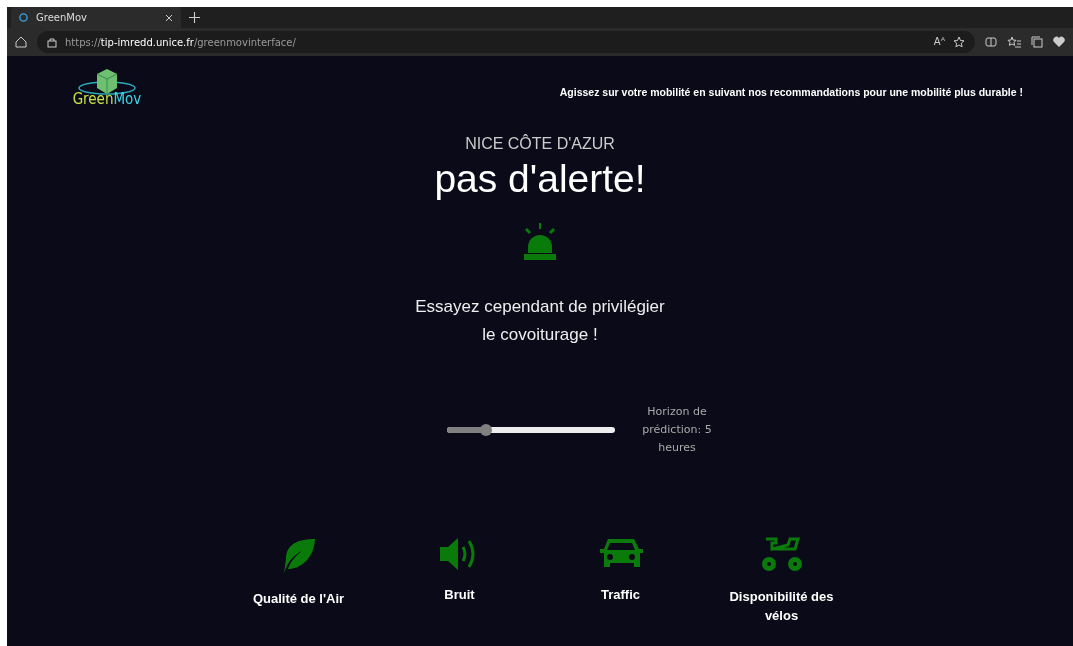 Image resolution: width=1073 pixels, height=646 pixels. What do you see at coordinates (459, 594) in the screenshot?
I see `category-label: Bruit` at bounding box center [459, 594].